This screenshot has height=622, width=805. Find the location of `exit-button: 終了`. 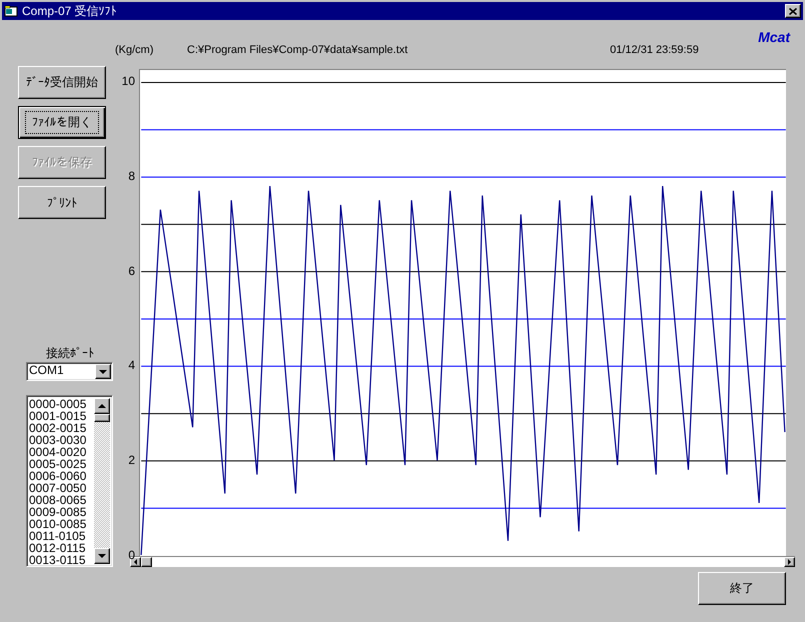

exit-button: 終了 is located at coordinates (742, 588).